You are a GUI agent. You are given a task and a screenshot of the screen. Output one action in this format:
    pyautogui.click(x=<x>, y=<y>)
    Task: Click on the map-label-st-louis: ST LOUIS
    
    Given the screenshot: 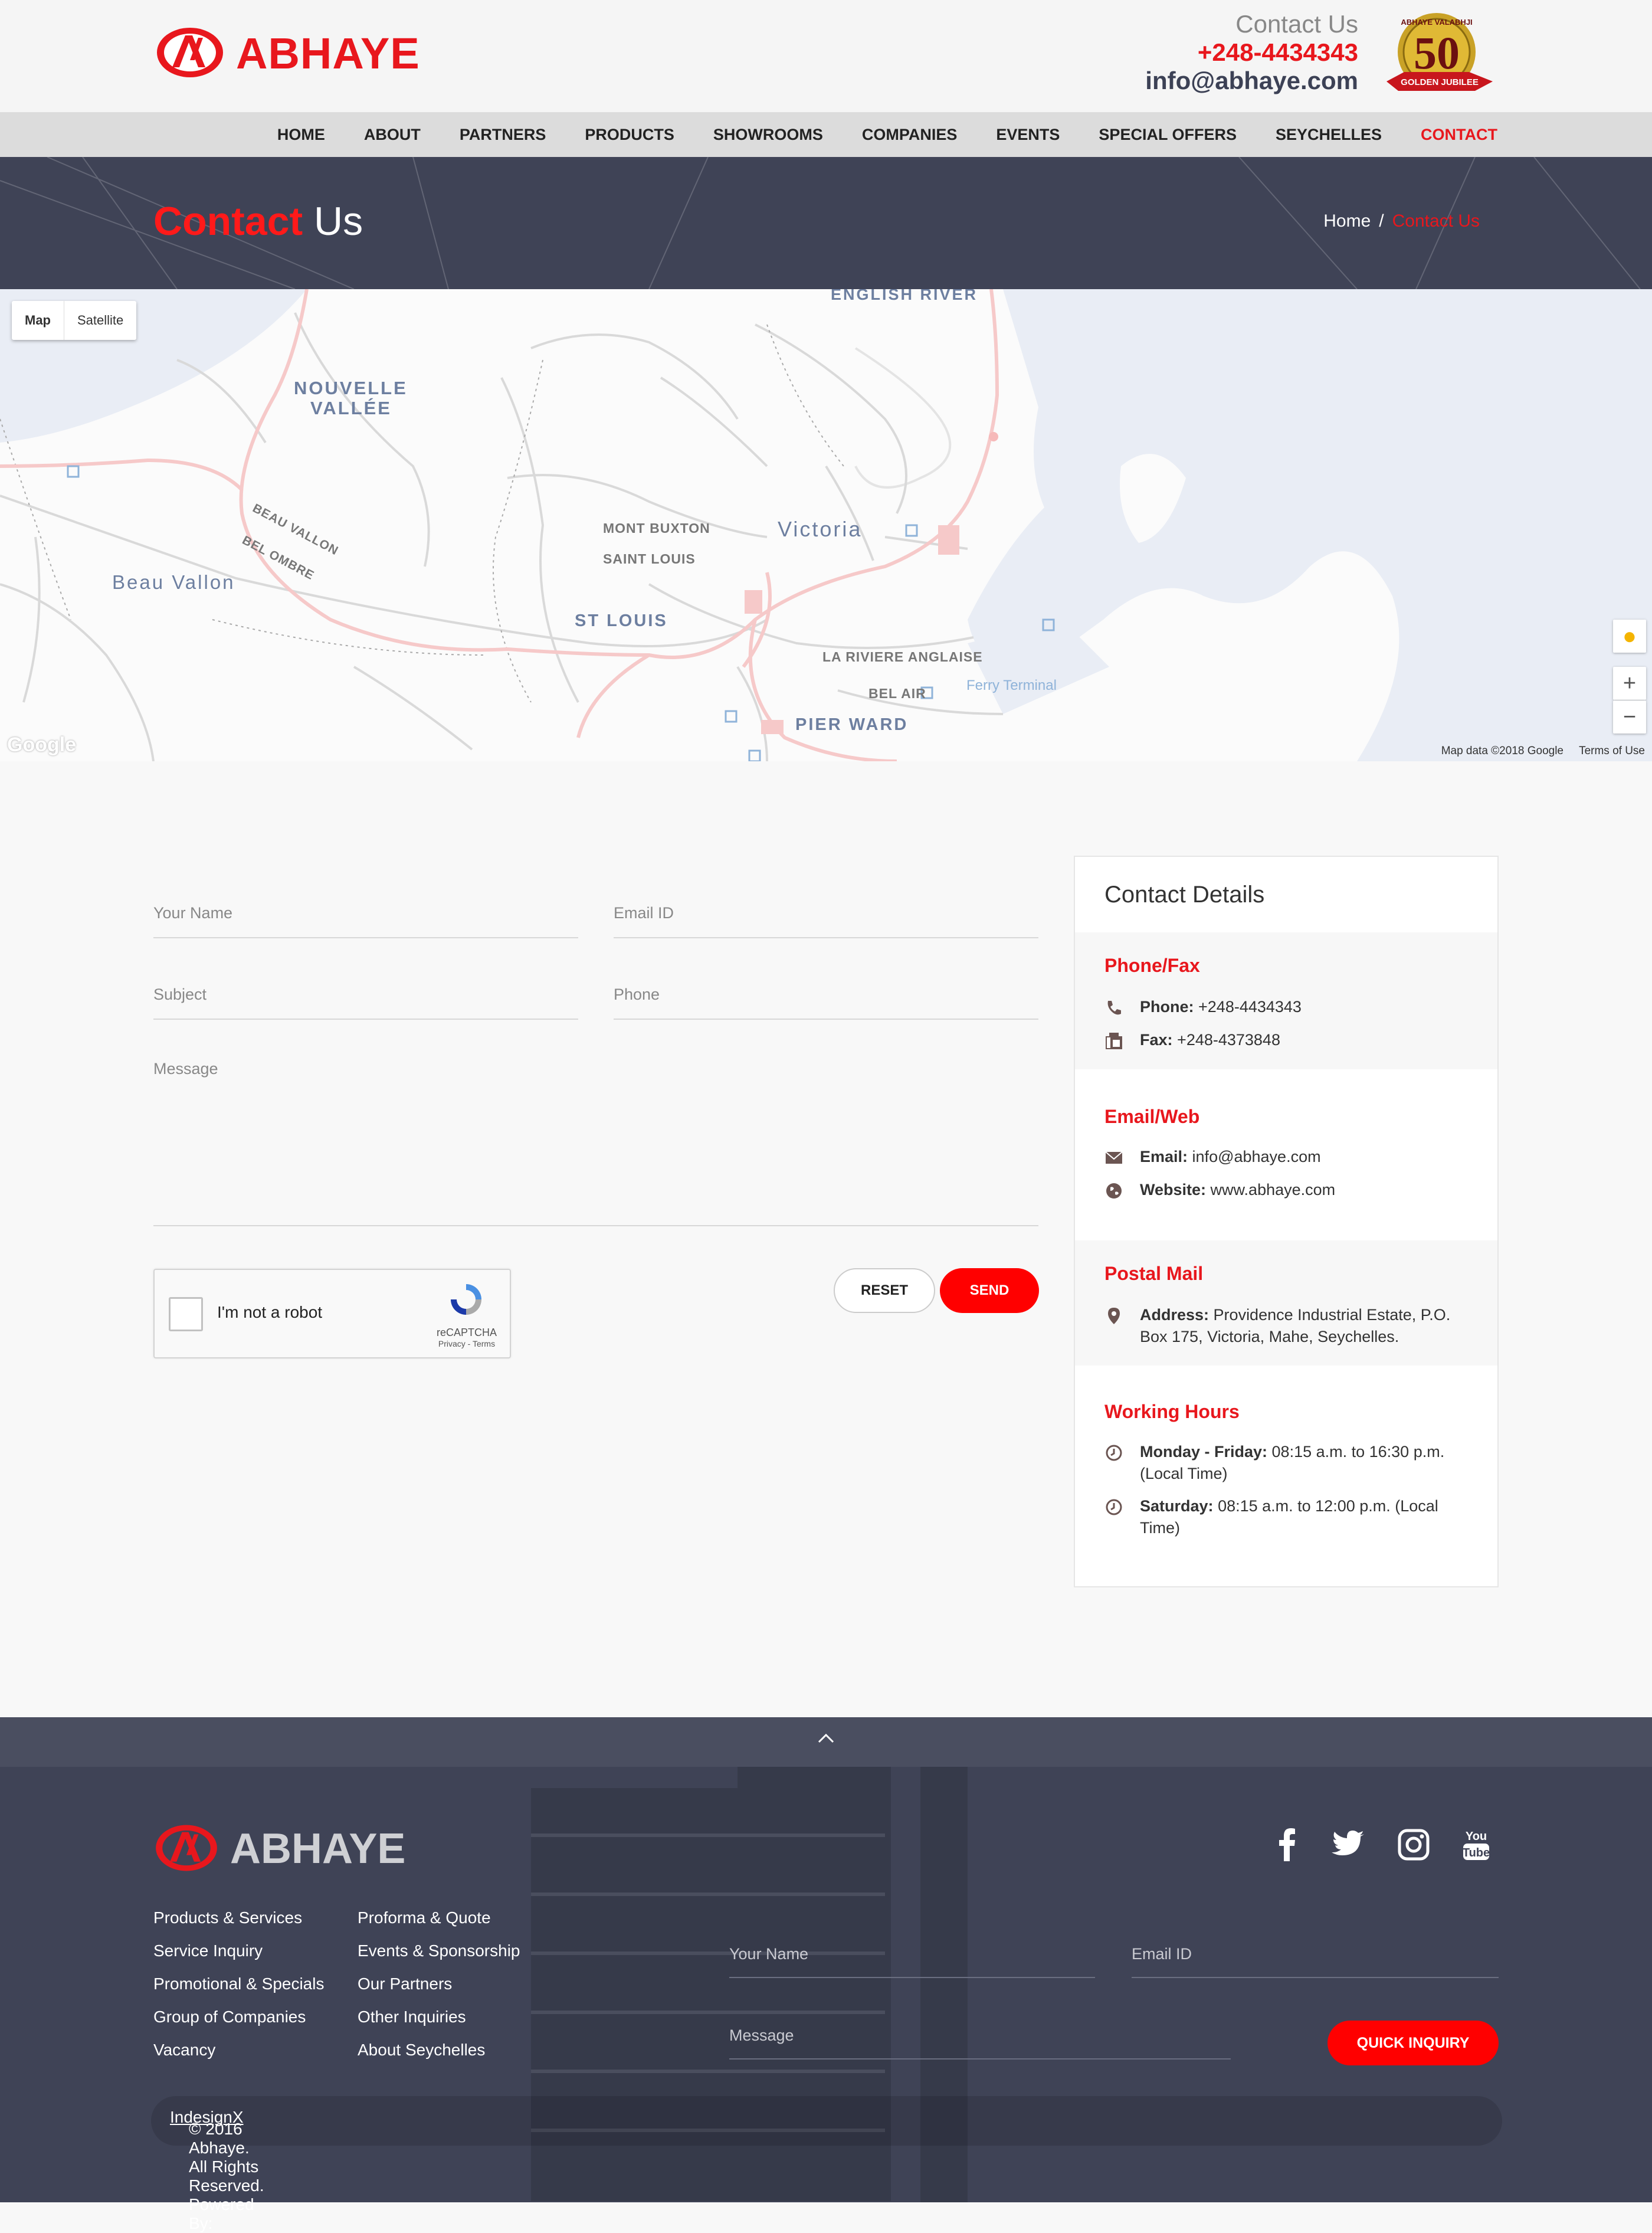 What is the action you would take?
    pyautogui.click(x=621, y=621)
    